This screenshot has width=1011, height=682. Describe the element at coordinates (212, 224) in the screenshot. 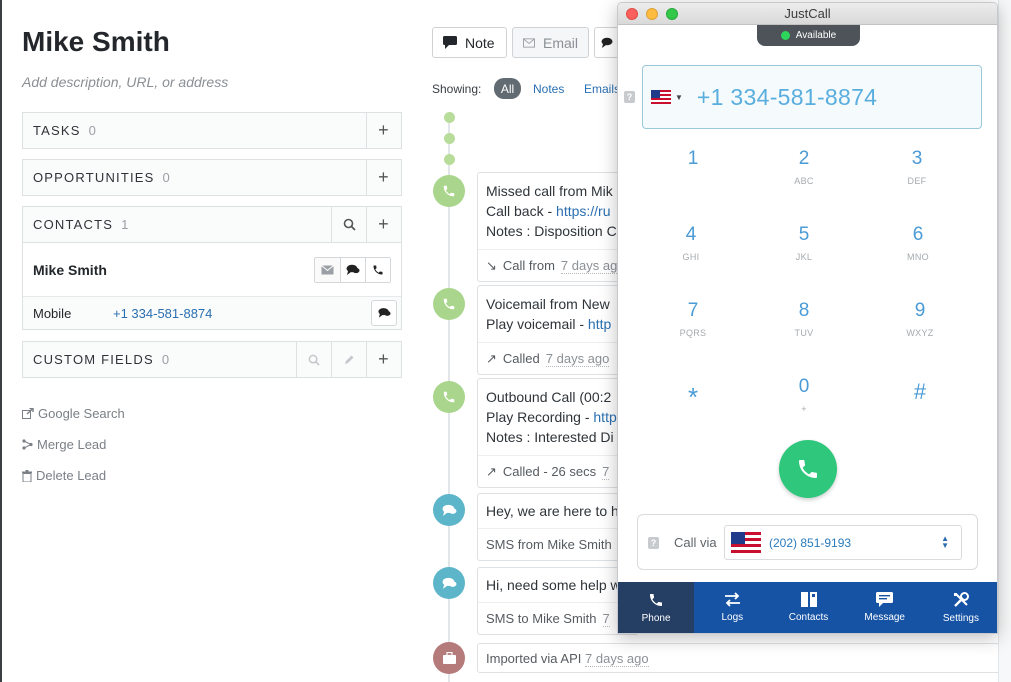

I see `contacts-header: CONTACTS 1 +` at that location.